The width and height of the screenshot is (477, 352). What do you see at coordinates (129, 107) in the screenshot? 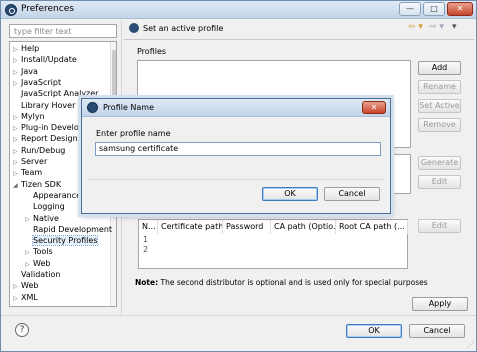
I see `dialog-title: Profile Name` at bounding box center [129, 107].